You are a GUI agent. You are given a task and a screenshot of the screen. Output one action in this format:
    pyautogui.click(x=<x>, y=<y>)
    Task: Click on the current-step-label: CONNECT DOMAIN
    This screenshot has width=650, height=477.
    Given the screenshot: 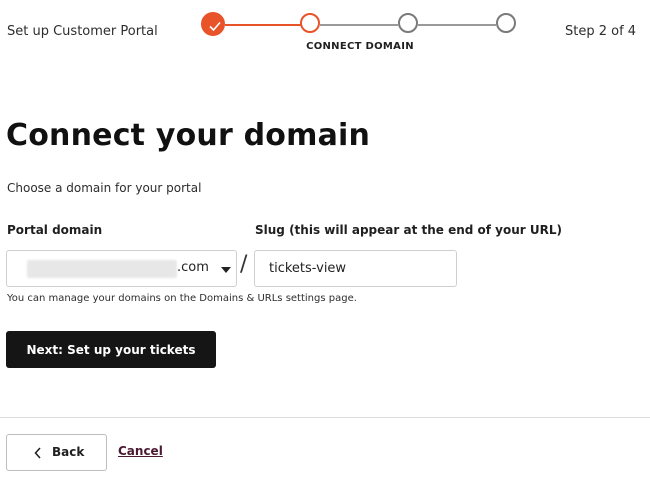 What is the action you would take?
    pyautogui.click(x=360, y=46)
    